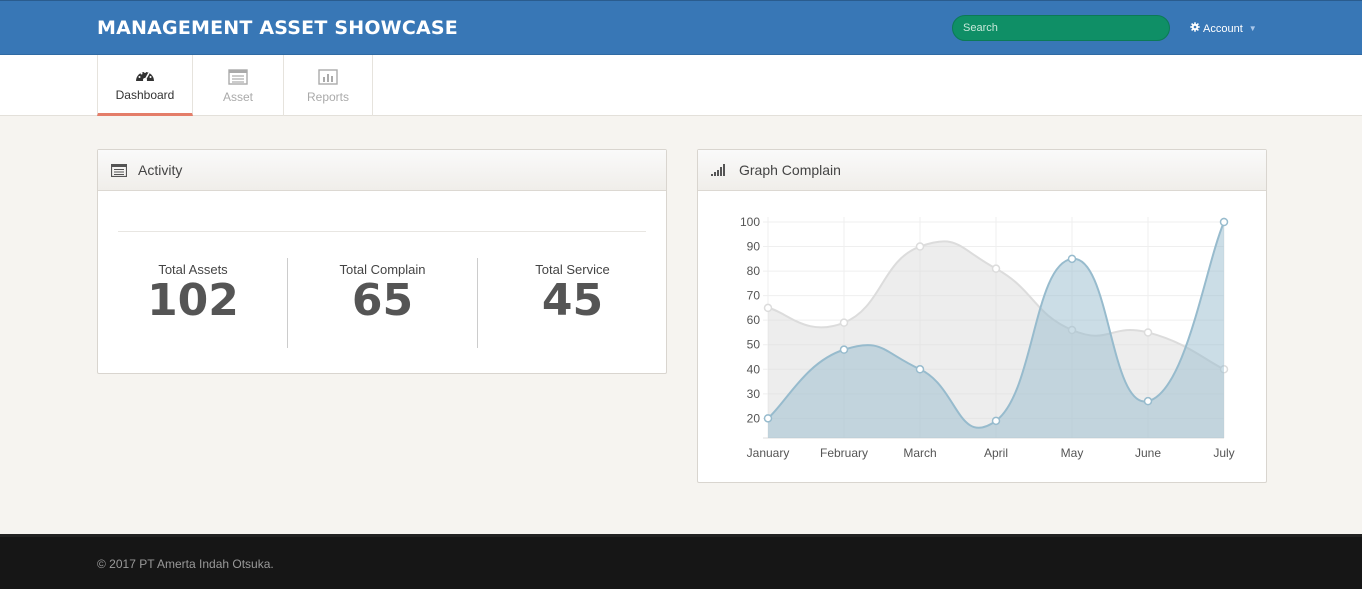 Image resolution: width=1362 pixels, height=589 pixels. Describe the element at coordinates (754, 296) in the screenshot. I see `y-tick-label: 70` at that location.